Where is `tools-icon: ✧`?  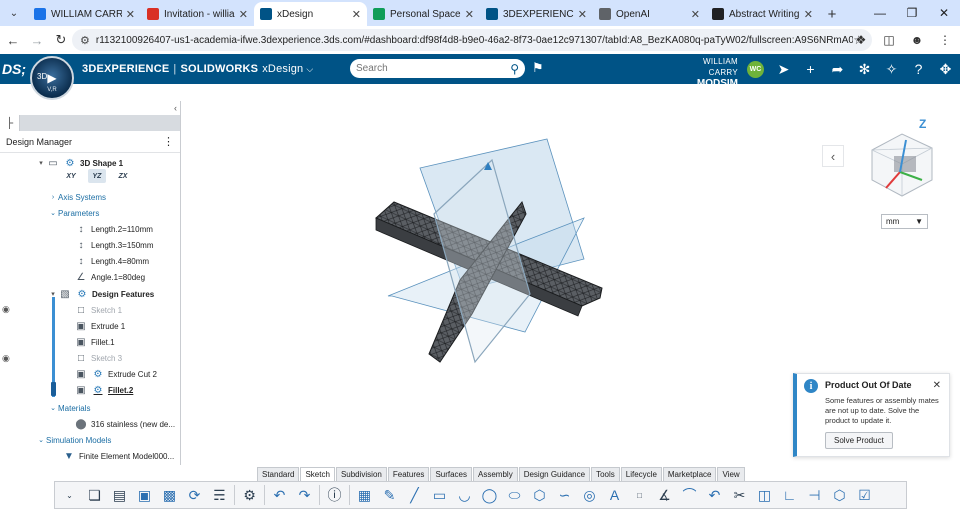 tools-icon: ✧ is located at coordinates (891, 69).